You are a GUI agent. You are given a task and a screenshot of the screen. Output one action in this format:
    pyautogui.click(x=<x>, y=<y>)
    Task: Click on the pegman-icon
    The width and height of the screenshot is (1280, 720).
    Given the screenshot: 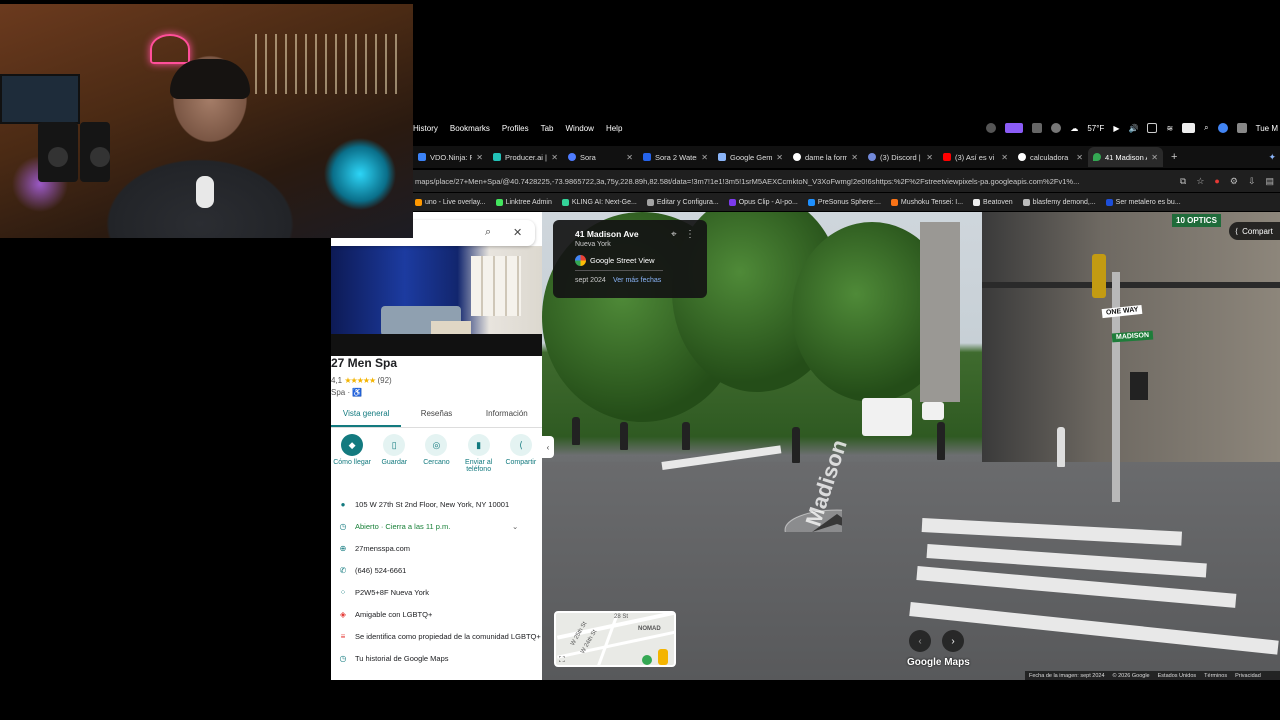 What is the action you would take?
    pyautogui.click(x=663, y=657)
    